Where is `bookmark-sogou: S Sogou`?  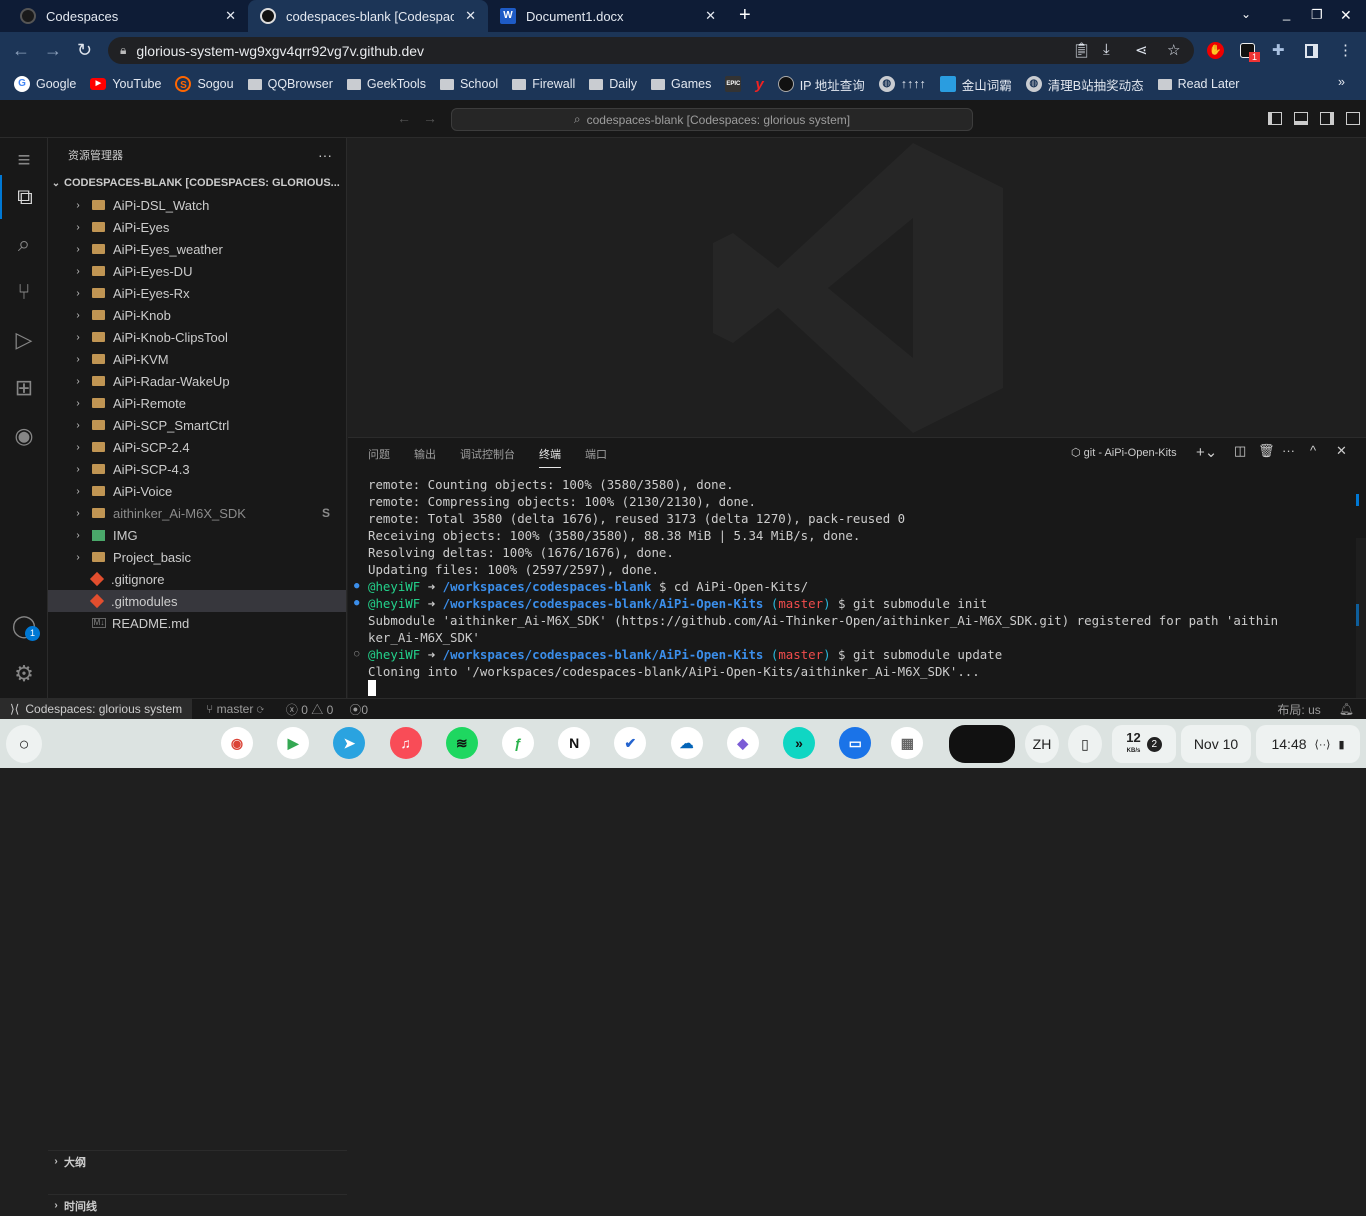
bookmark-sogou: S Sogou is located at coordinates (204, 84).